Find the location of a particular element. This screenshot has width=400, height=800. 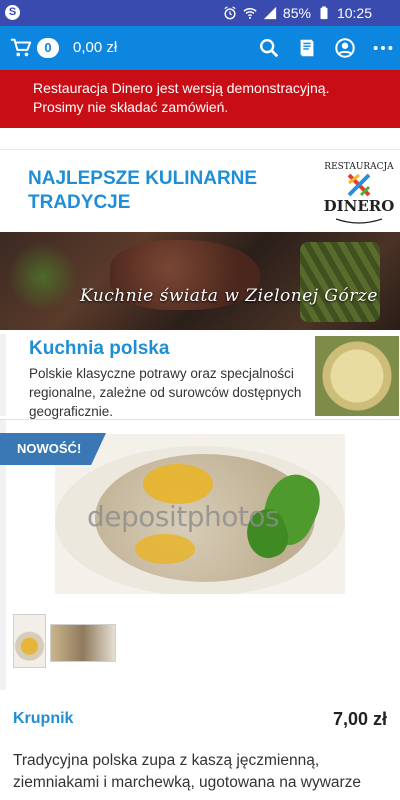

herb-decoration is located at coordinates (43, 277).